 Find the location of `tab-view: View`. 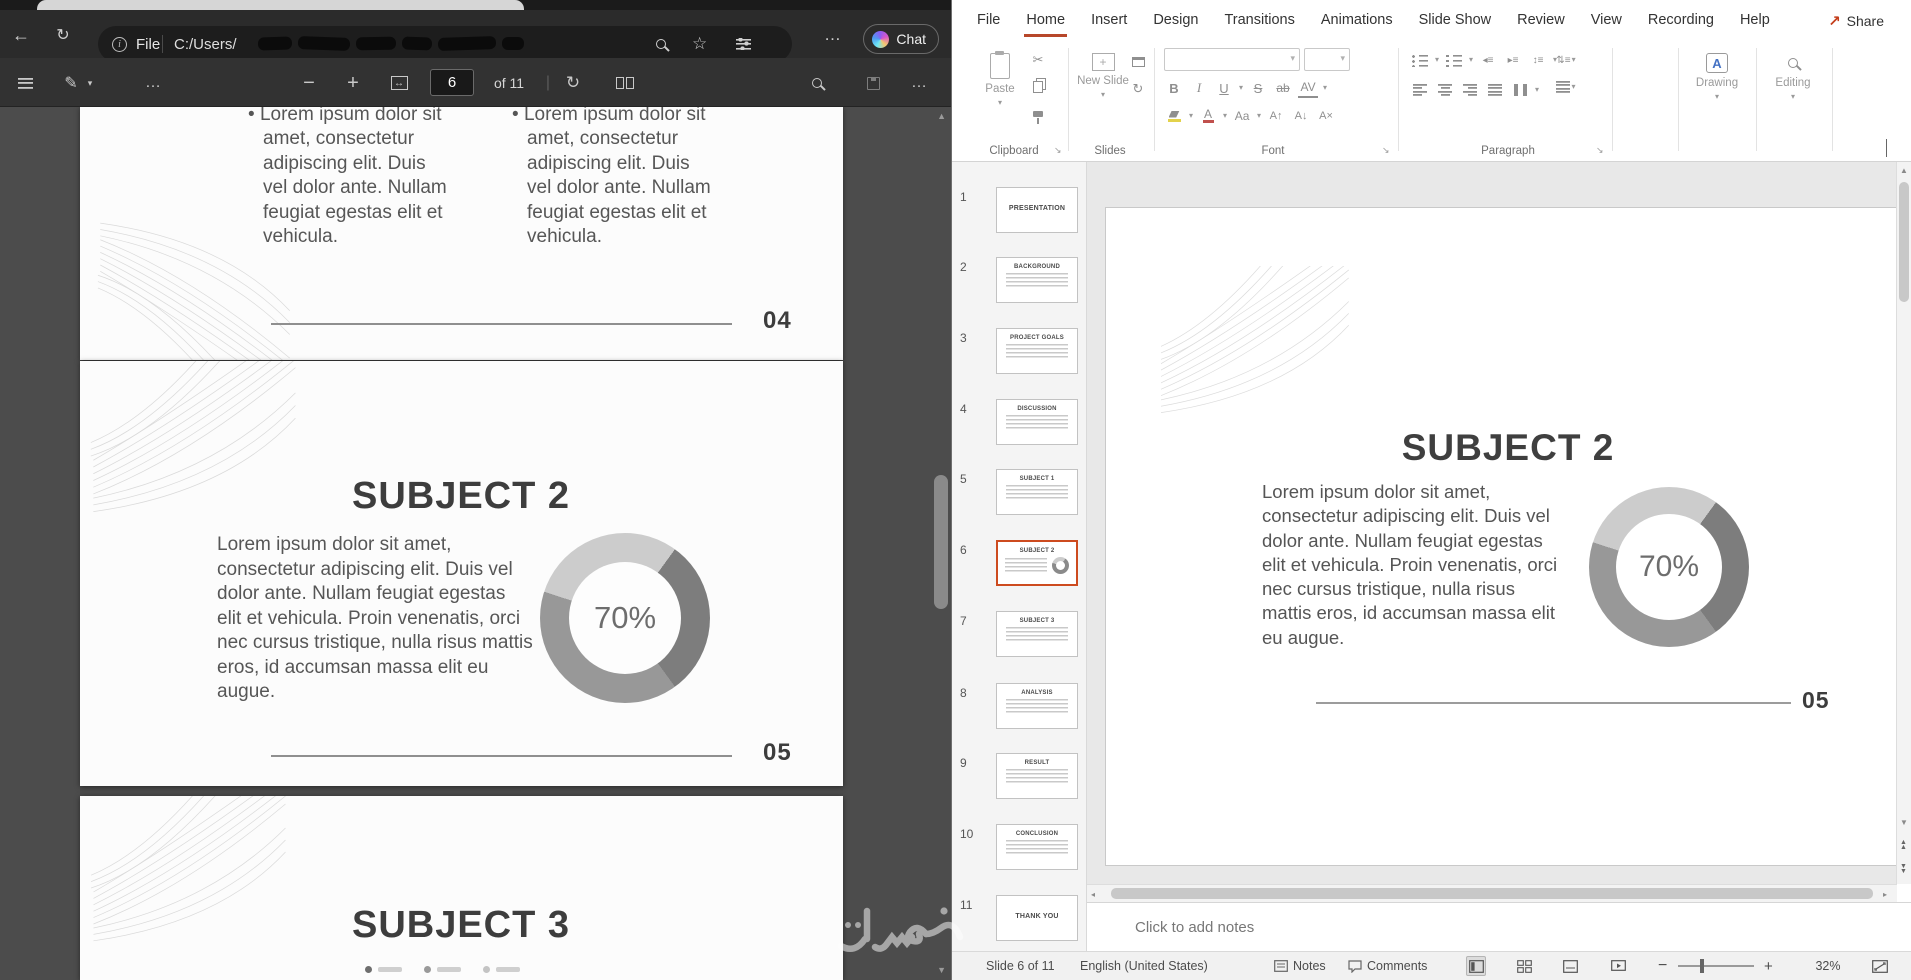

tab-view: View is located at coordinates (1606, 20).